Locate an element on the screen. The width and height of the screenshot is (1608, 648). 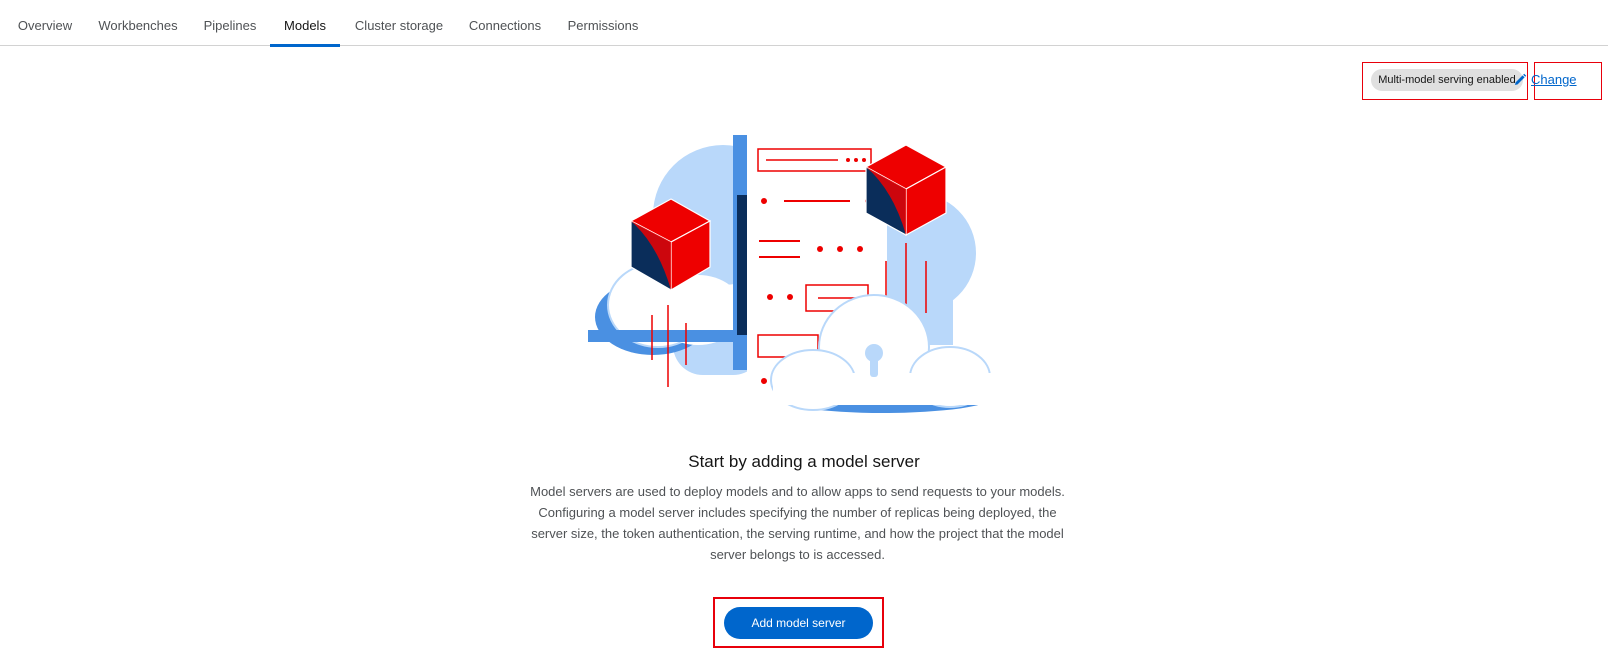
tab-pipelines: Pipelines is located at coordinates (230, 23).